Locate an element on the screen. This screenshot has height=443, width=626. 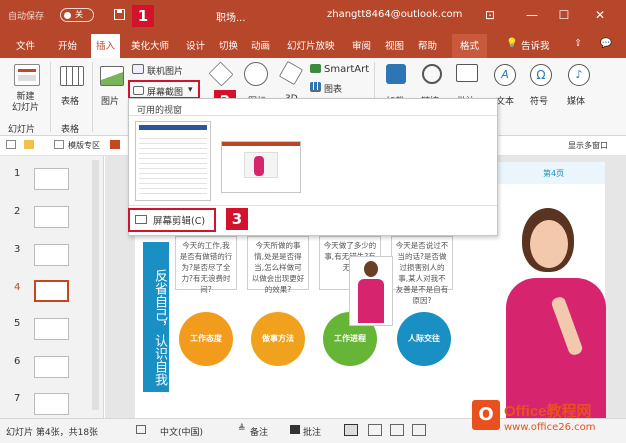
slide-number: 7 is located at coordinates (17, 398).